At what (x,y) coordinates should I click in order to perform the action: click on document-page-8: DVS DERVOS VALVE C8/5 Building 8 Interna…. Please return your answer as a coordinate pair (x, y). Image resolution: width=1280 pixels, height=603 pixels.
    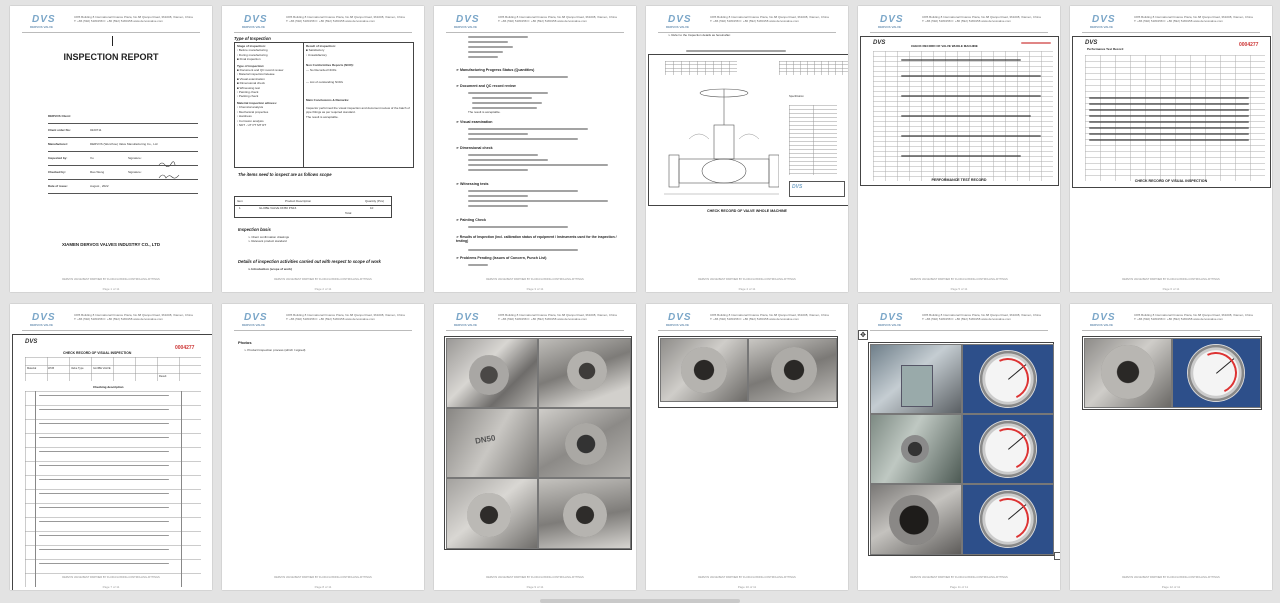
    Looking at the image, I should click on (323, 447).